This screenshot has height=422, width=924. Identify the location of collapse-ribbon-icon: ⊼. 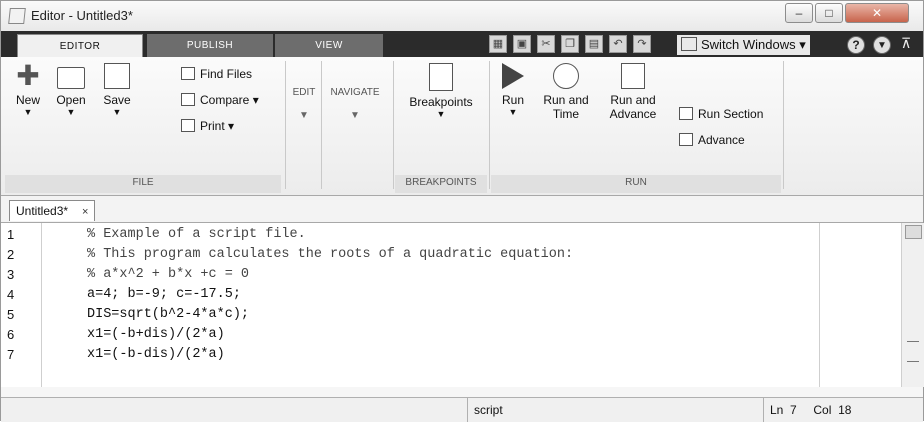
(906, 43).